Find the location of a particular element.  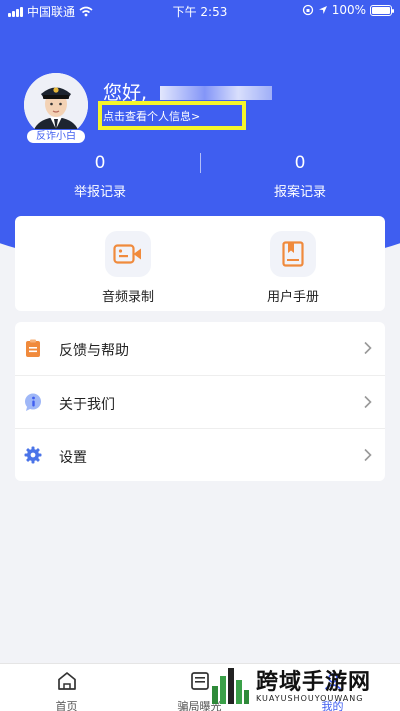

case-records-stat: 0 报案记录 is located at coordinates (300, 176).